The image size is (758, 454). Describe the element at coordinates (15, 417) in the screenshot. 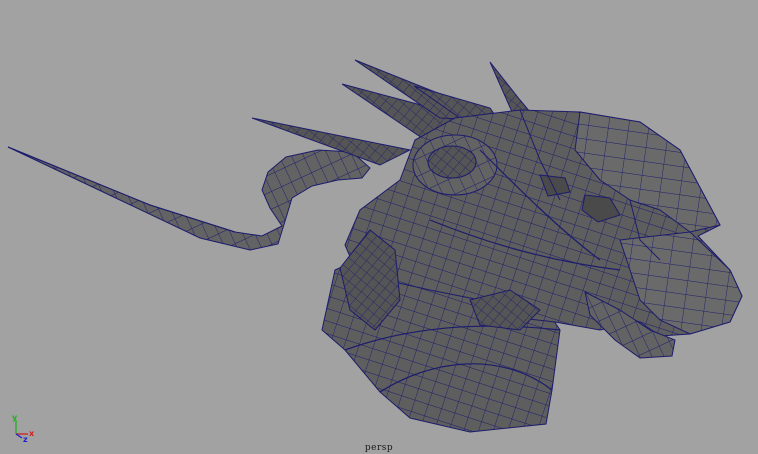

I see `axis-y-label: y` at that location.